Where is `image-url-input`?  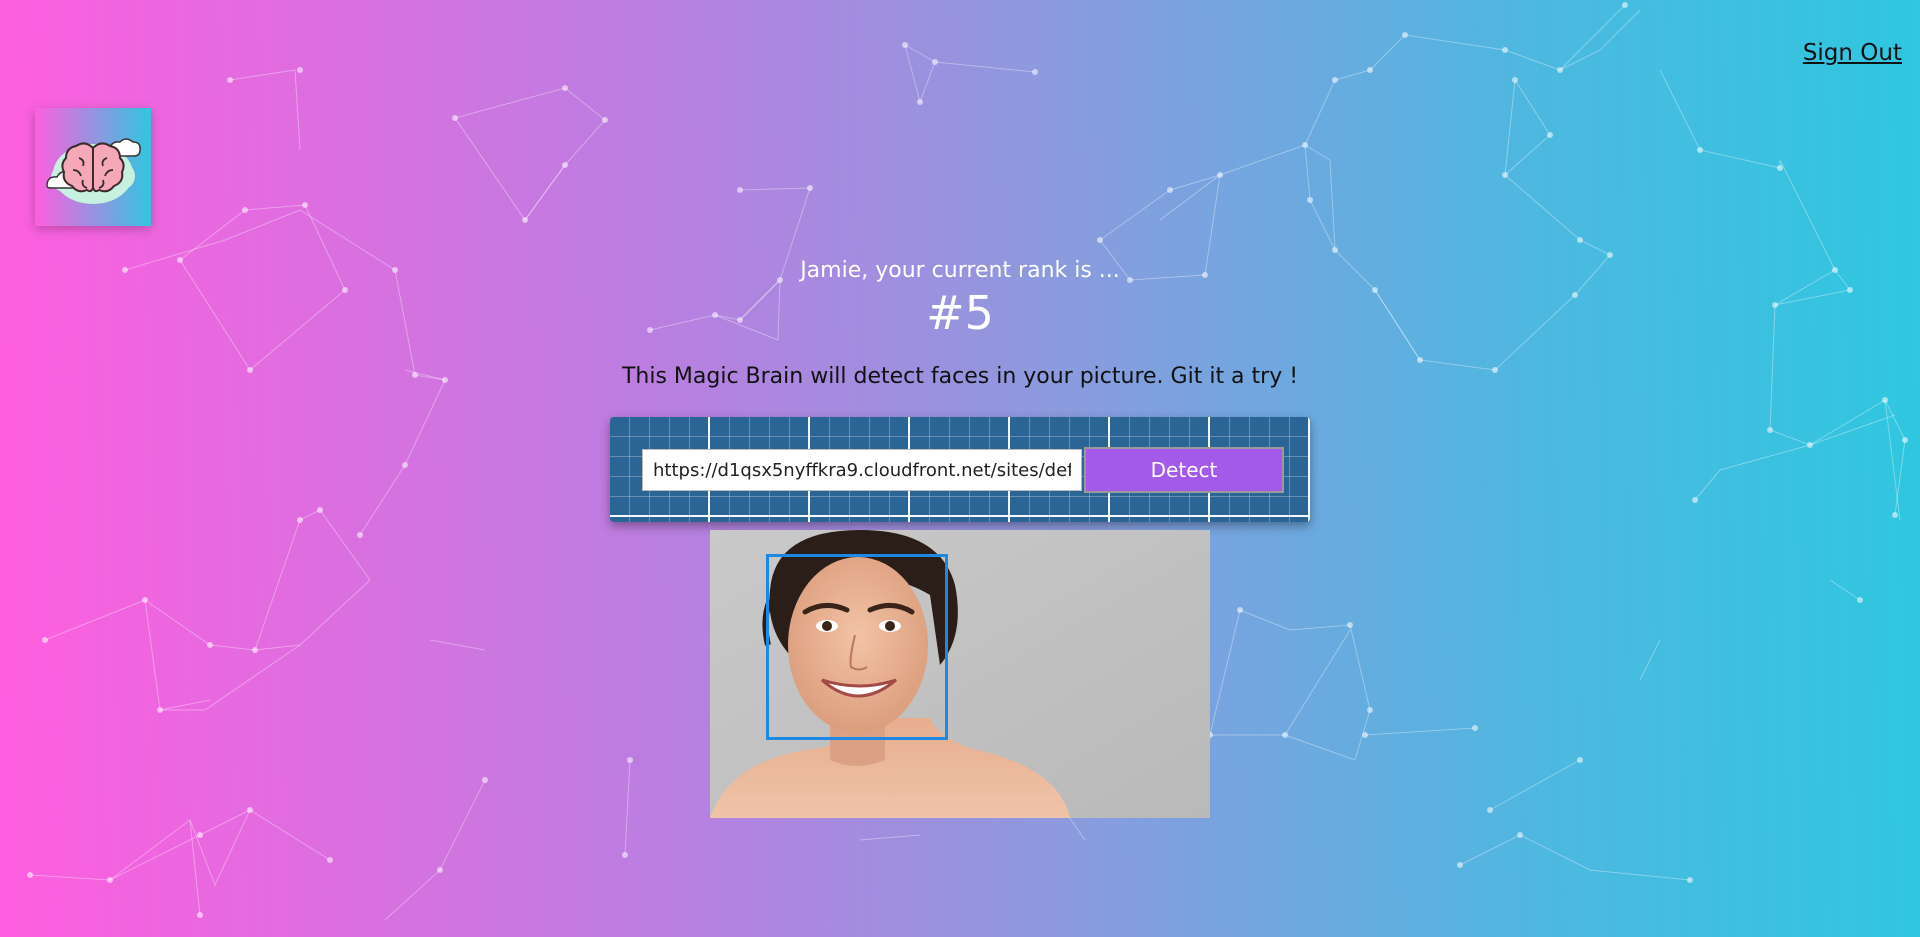
image-url-input is located at coordinates (862, 470).